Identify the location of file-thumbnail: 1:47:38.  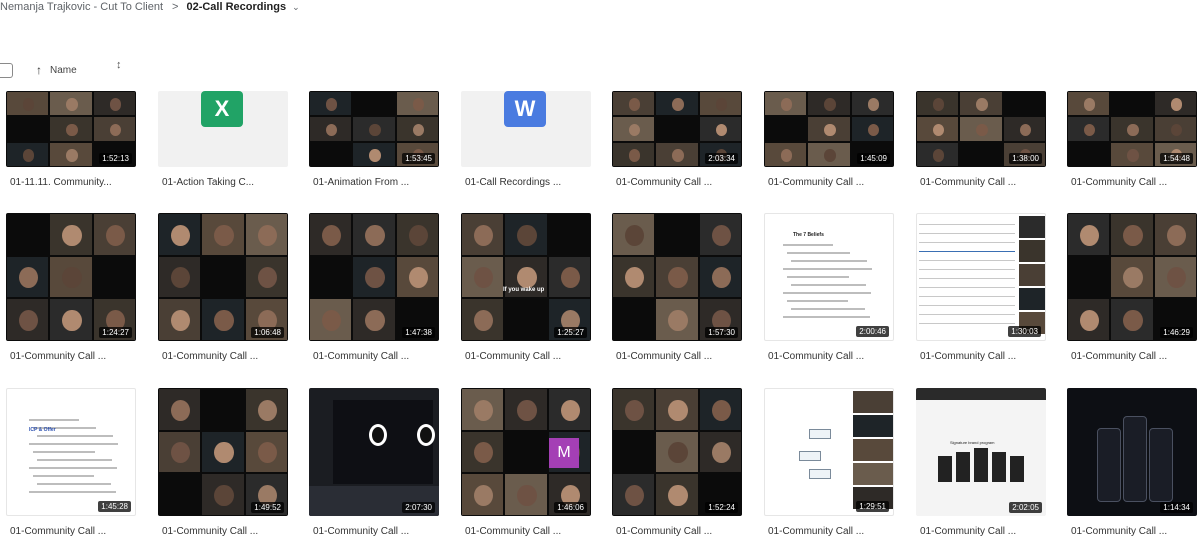
(374, 277).